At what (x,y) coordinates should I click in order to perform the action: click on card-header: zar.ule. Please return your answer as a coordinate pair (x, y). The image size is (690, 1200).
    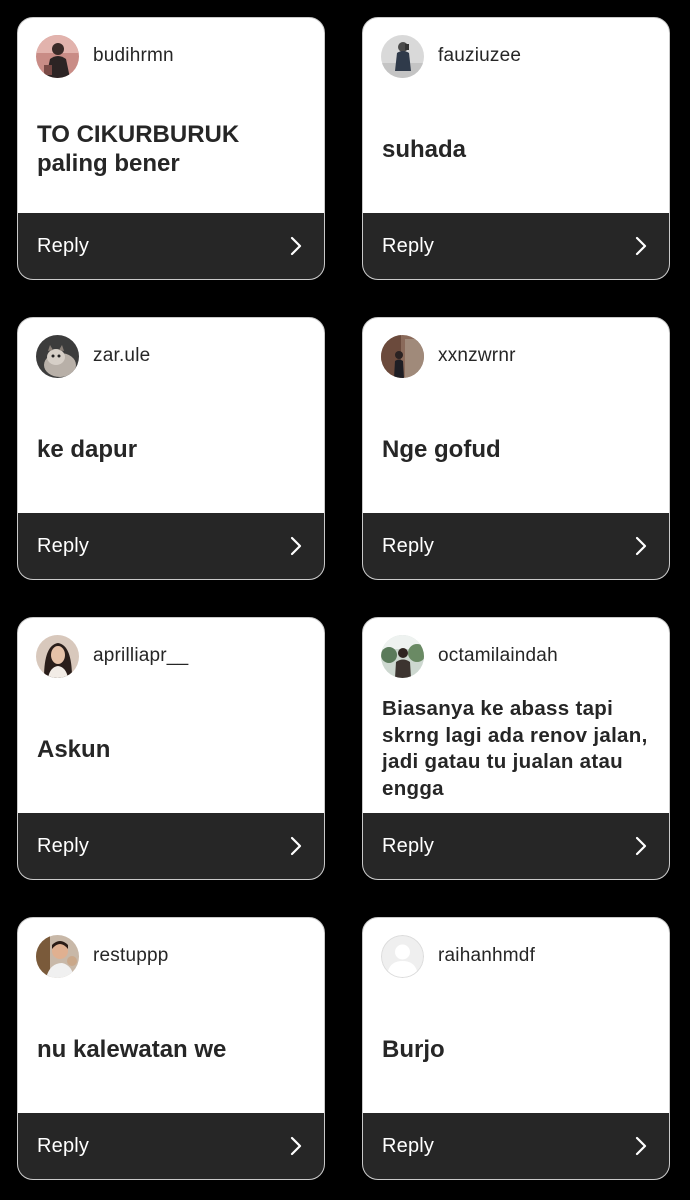
    Looking at the image, I should click on (93, 356).